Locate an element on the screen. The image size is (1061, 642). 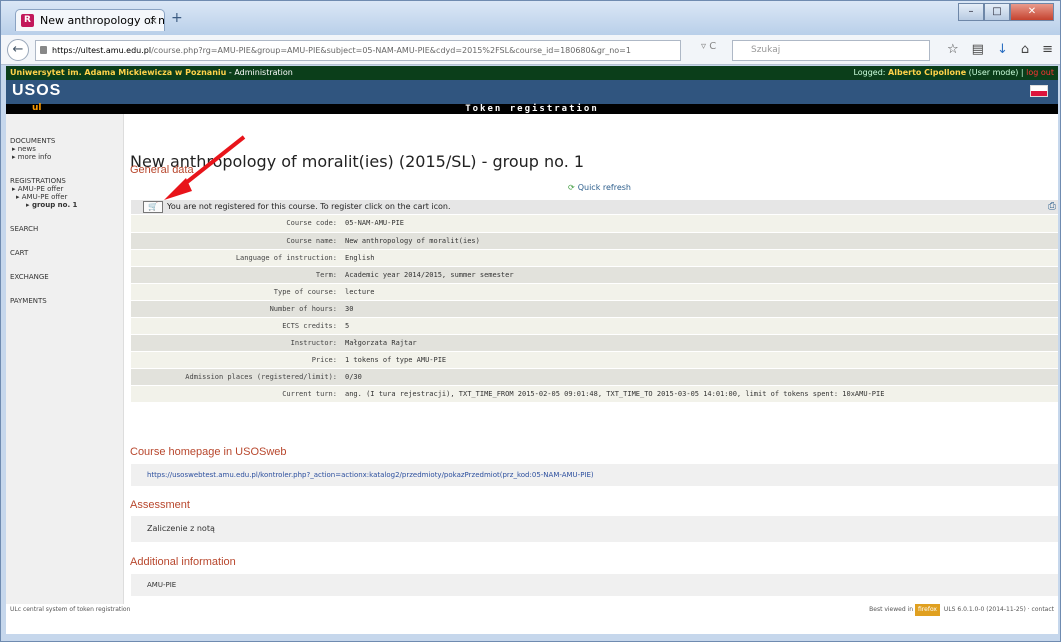
info-key: Current turn: is located at coordinates (236, 394).